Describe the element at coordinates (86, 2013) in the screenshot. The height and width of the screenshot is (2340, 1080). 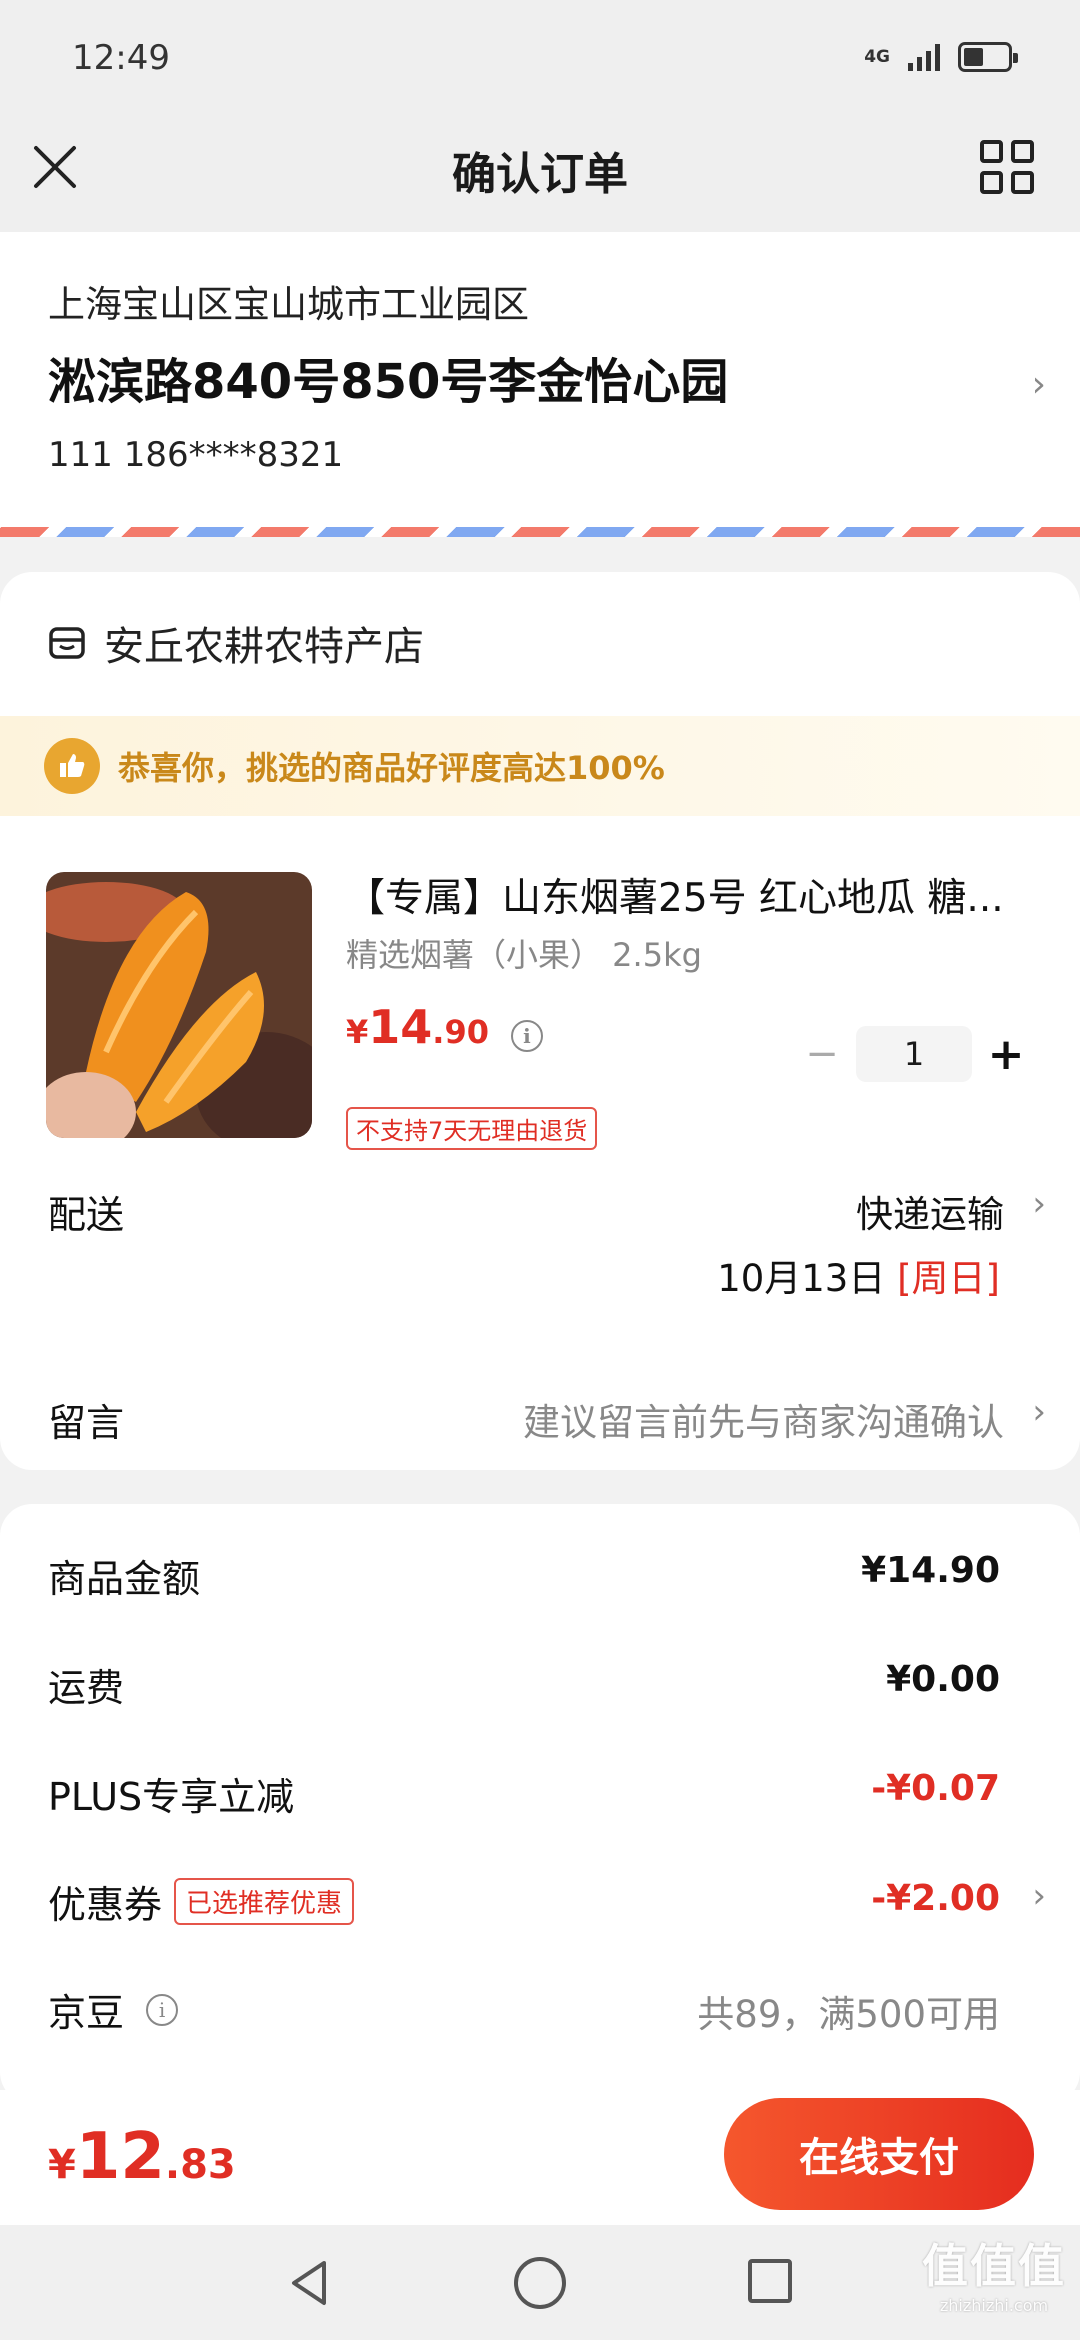
I see `beans-label: 京豆` at that location.